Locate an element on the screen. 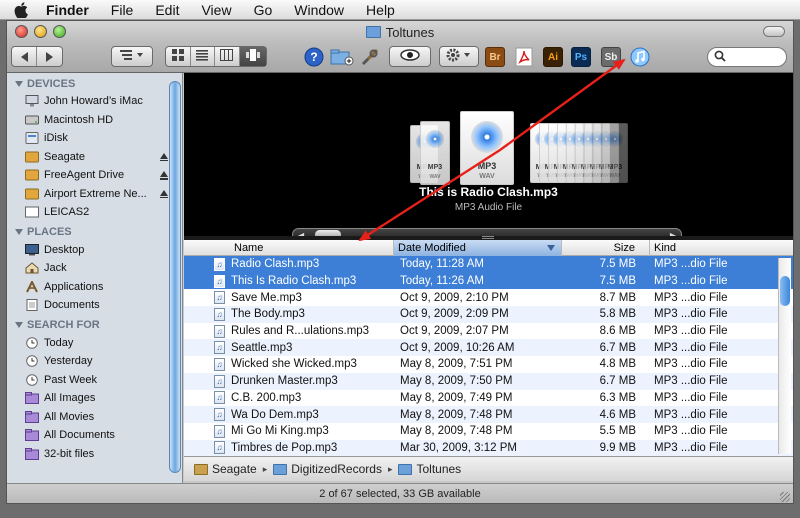 This screenshot has width=800, height=518. icon-view-button is located at coordinates (178, 56).